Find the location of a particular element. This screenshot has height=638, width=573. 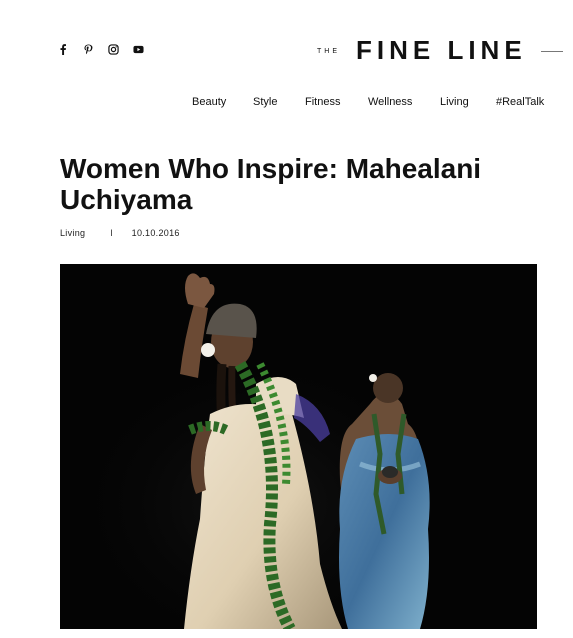

site-logo: THE FINE LINE is located at coordinates (440, 50).